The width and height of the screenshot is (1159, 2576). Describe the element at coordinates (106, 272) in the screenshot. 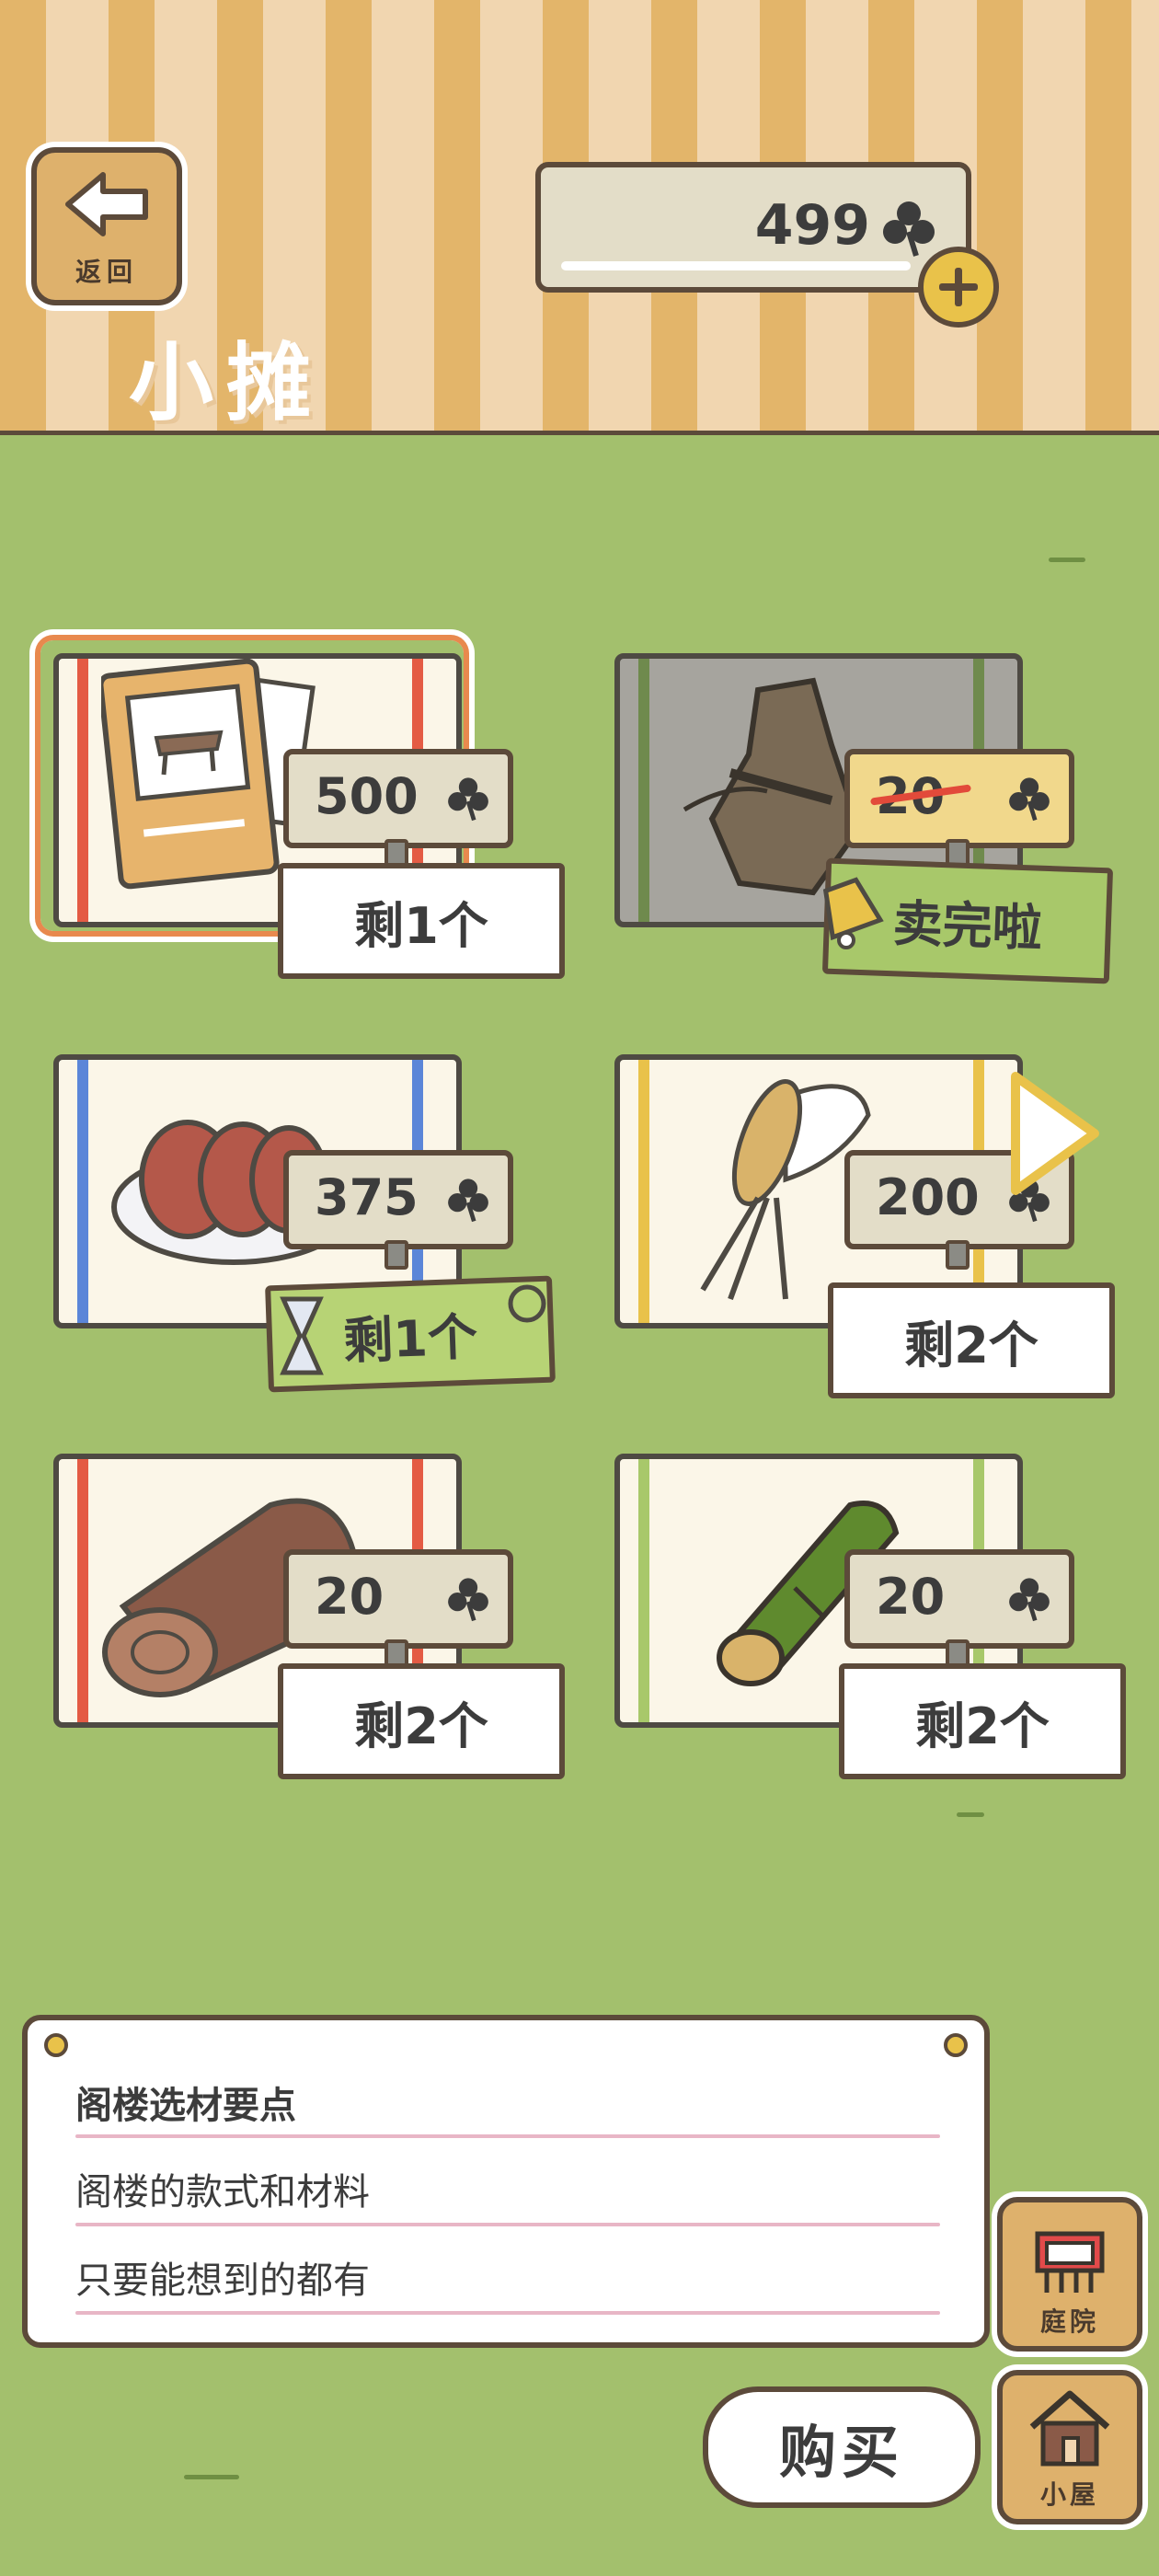

I see `back-label: 返回` at that location.